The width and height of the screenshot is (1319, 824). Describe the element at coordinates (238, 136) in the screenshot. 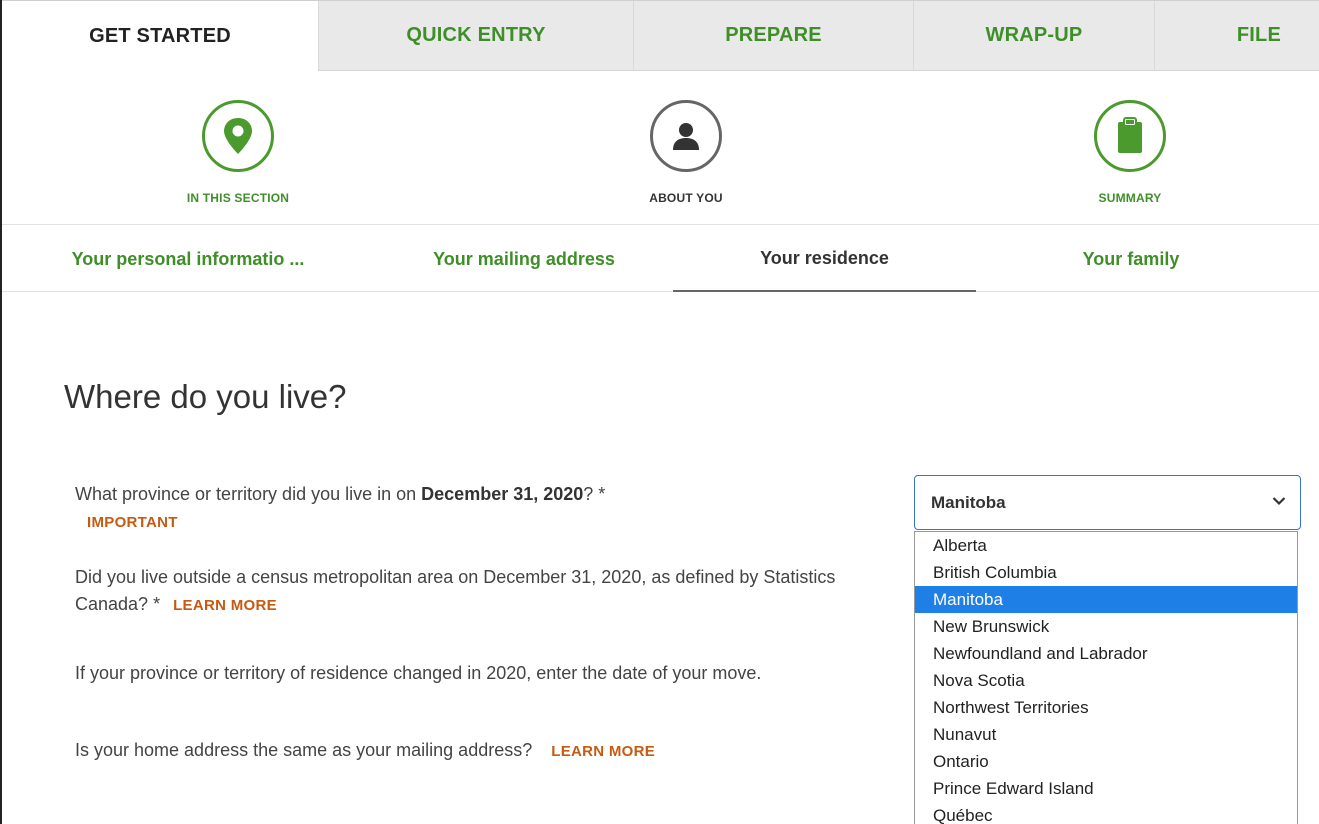

I see `map-pin-icon` at that location.